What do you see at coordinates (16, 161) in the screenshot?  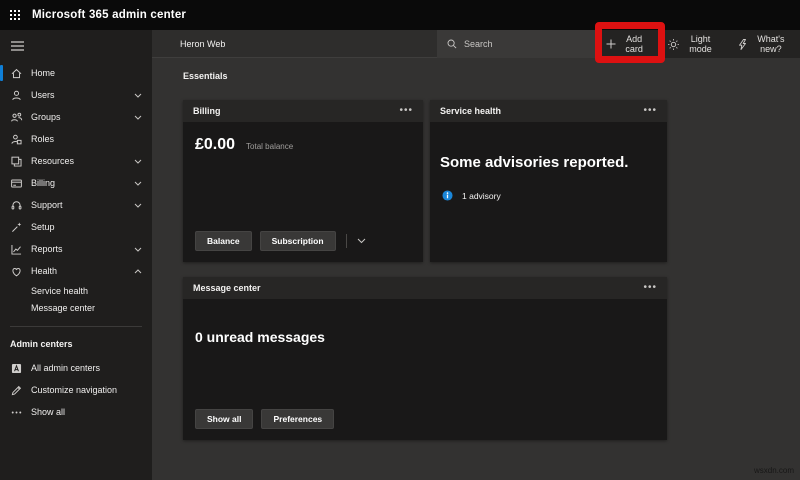 I see `resources-icon` at bounding box center [16, 161].